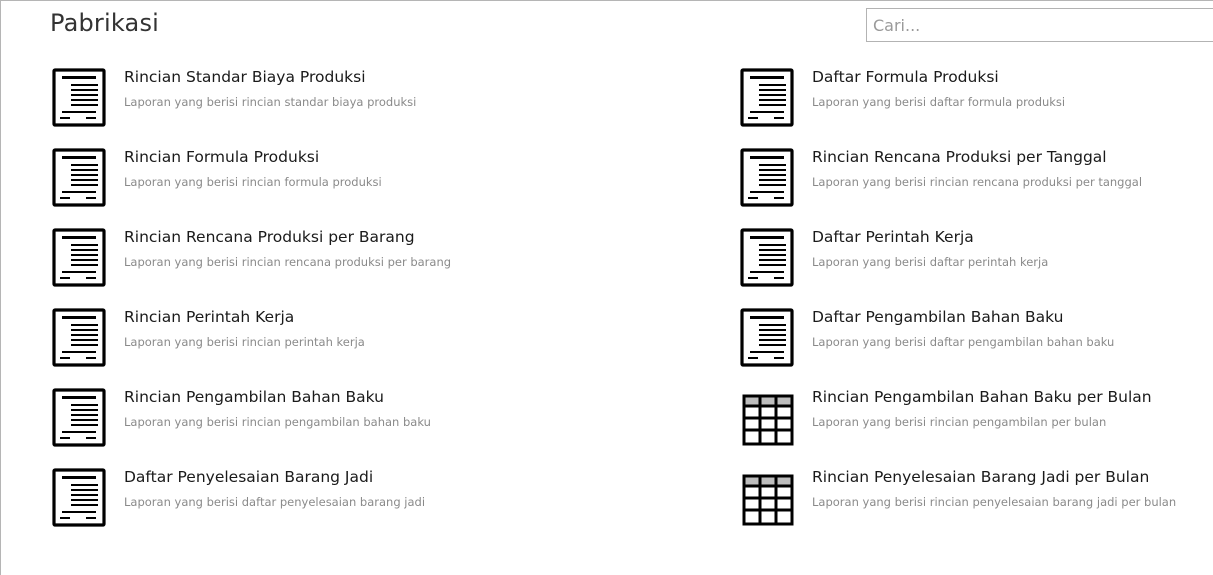  Describe the element at coordinates (254, 397) in the screenshot. I see `report-title: Rincian Pengambilan Bahan Baku` at that location.